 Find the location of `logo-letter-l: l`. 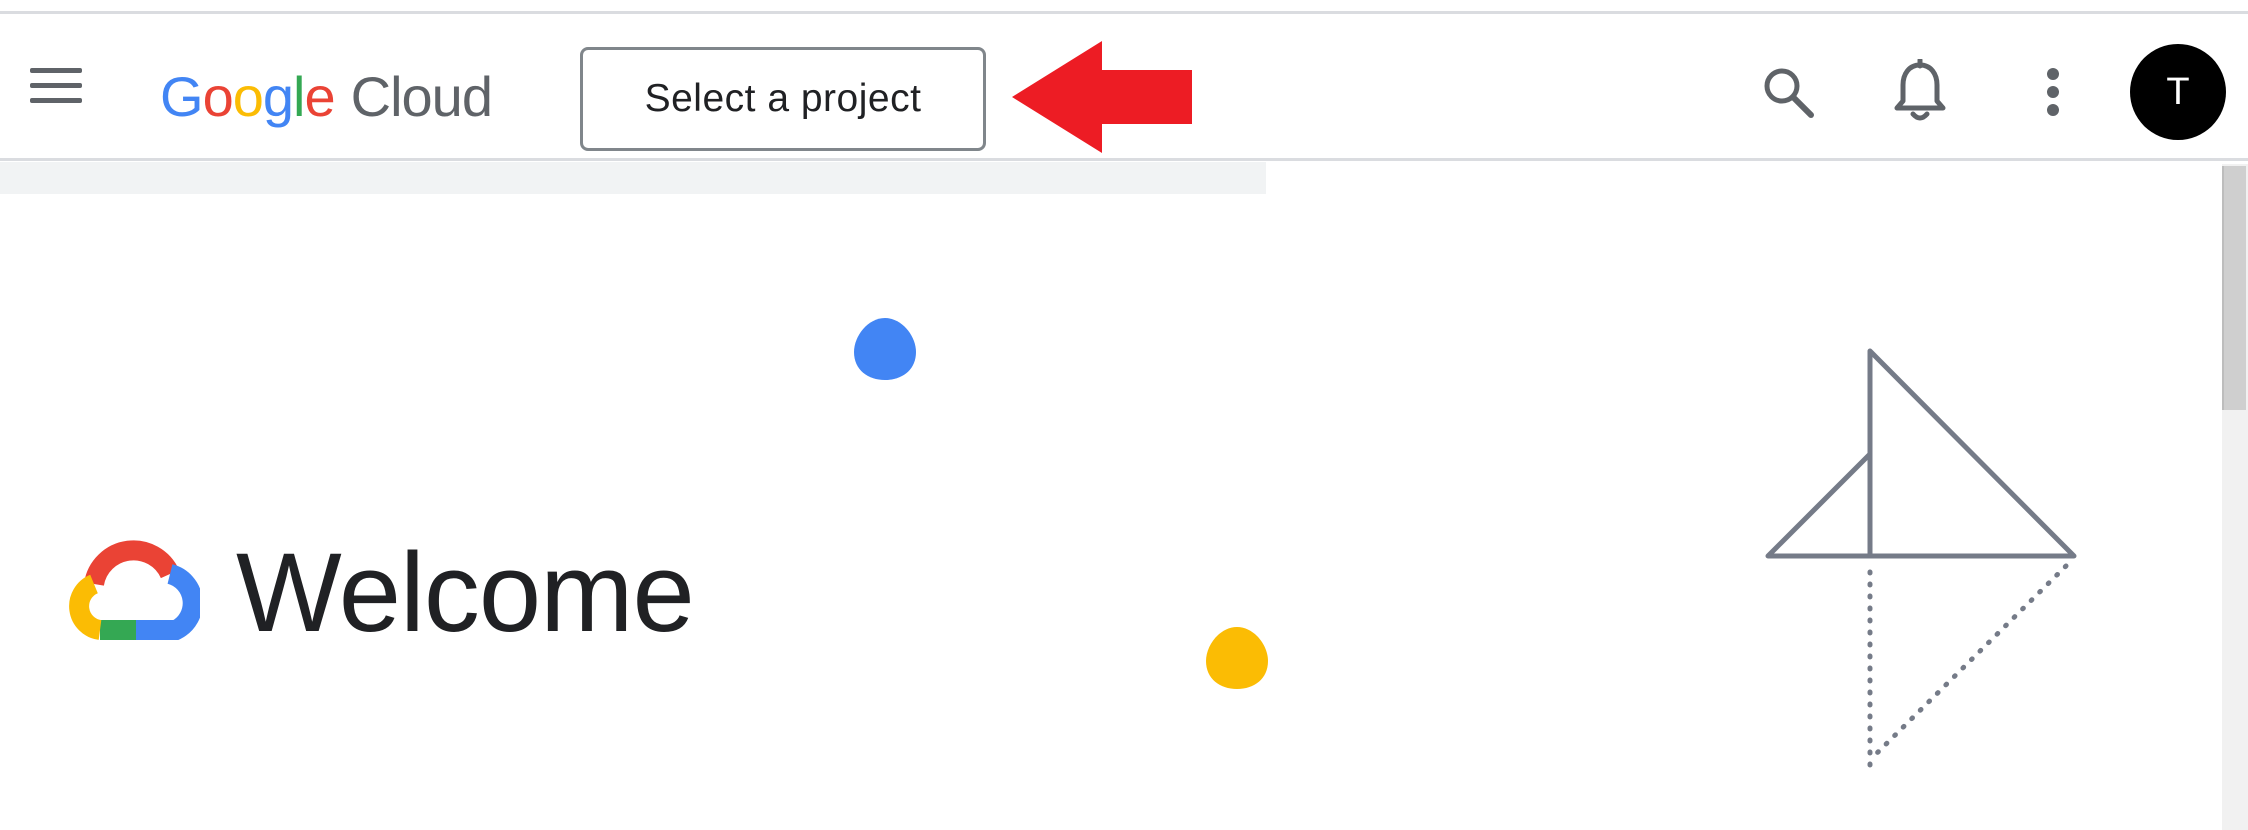

logo-letter-l: l is located at coordinates (299, 96).